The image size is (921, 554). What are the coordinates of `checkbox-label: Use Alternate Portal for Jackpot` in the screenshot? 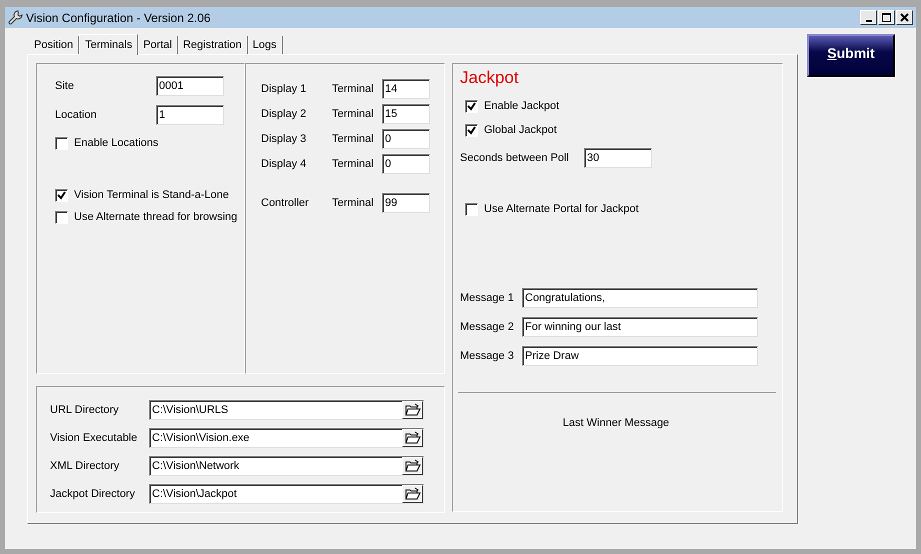 It's located at (561, 209).